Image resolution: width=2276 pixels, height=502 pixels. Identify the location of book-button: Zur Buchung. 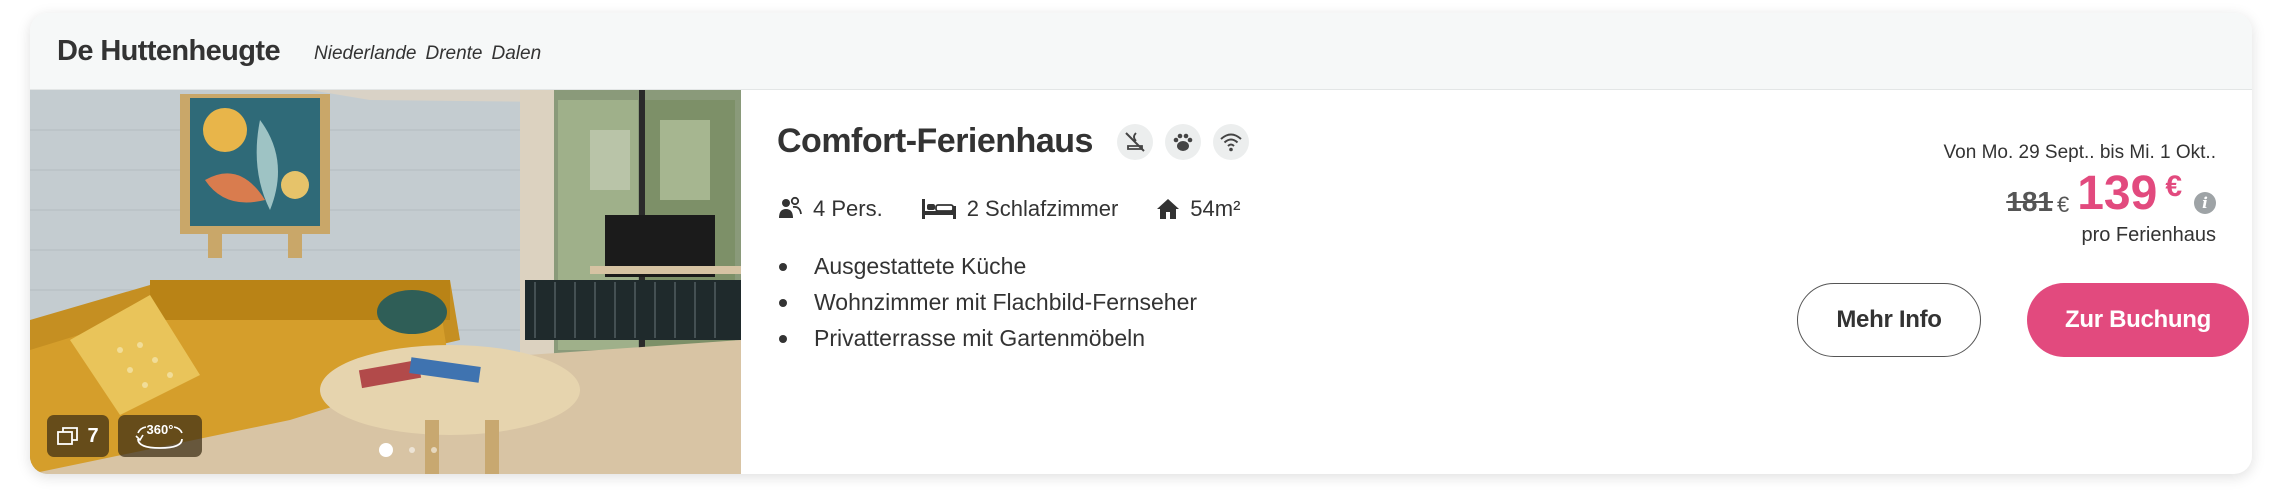
(2138, 320).